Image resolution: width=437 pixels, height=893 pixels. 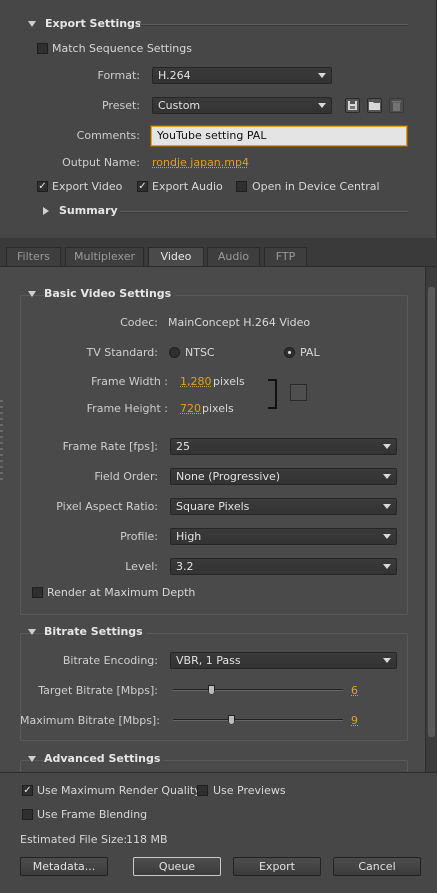 I want to click on export-audio-checkbox: ✓, so click(x=142, y=186).